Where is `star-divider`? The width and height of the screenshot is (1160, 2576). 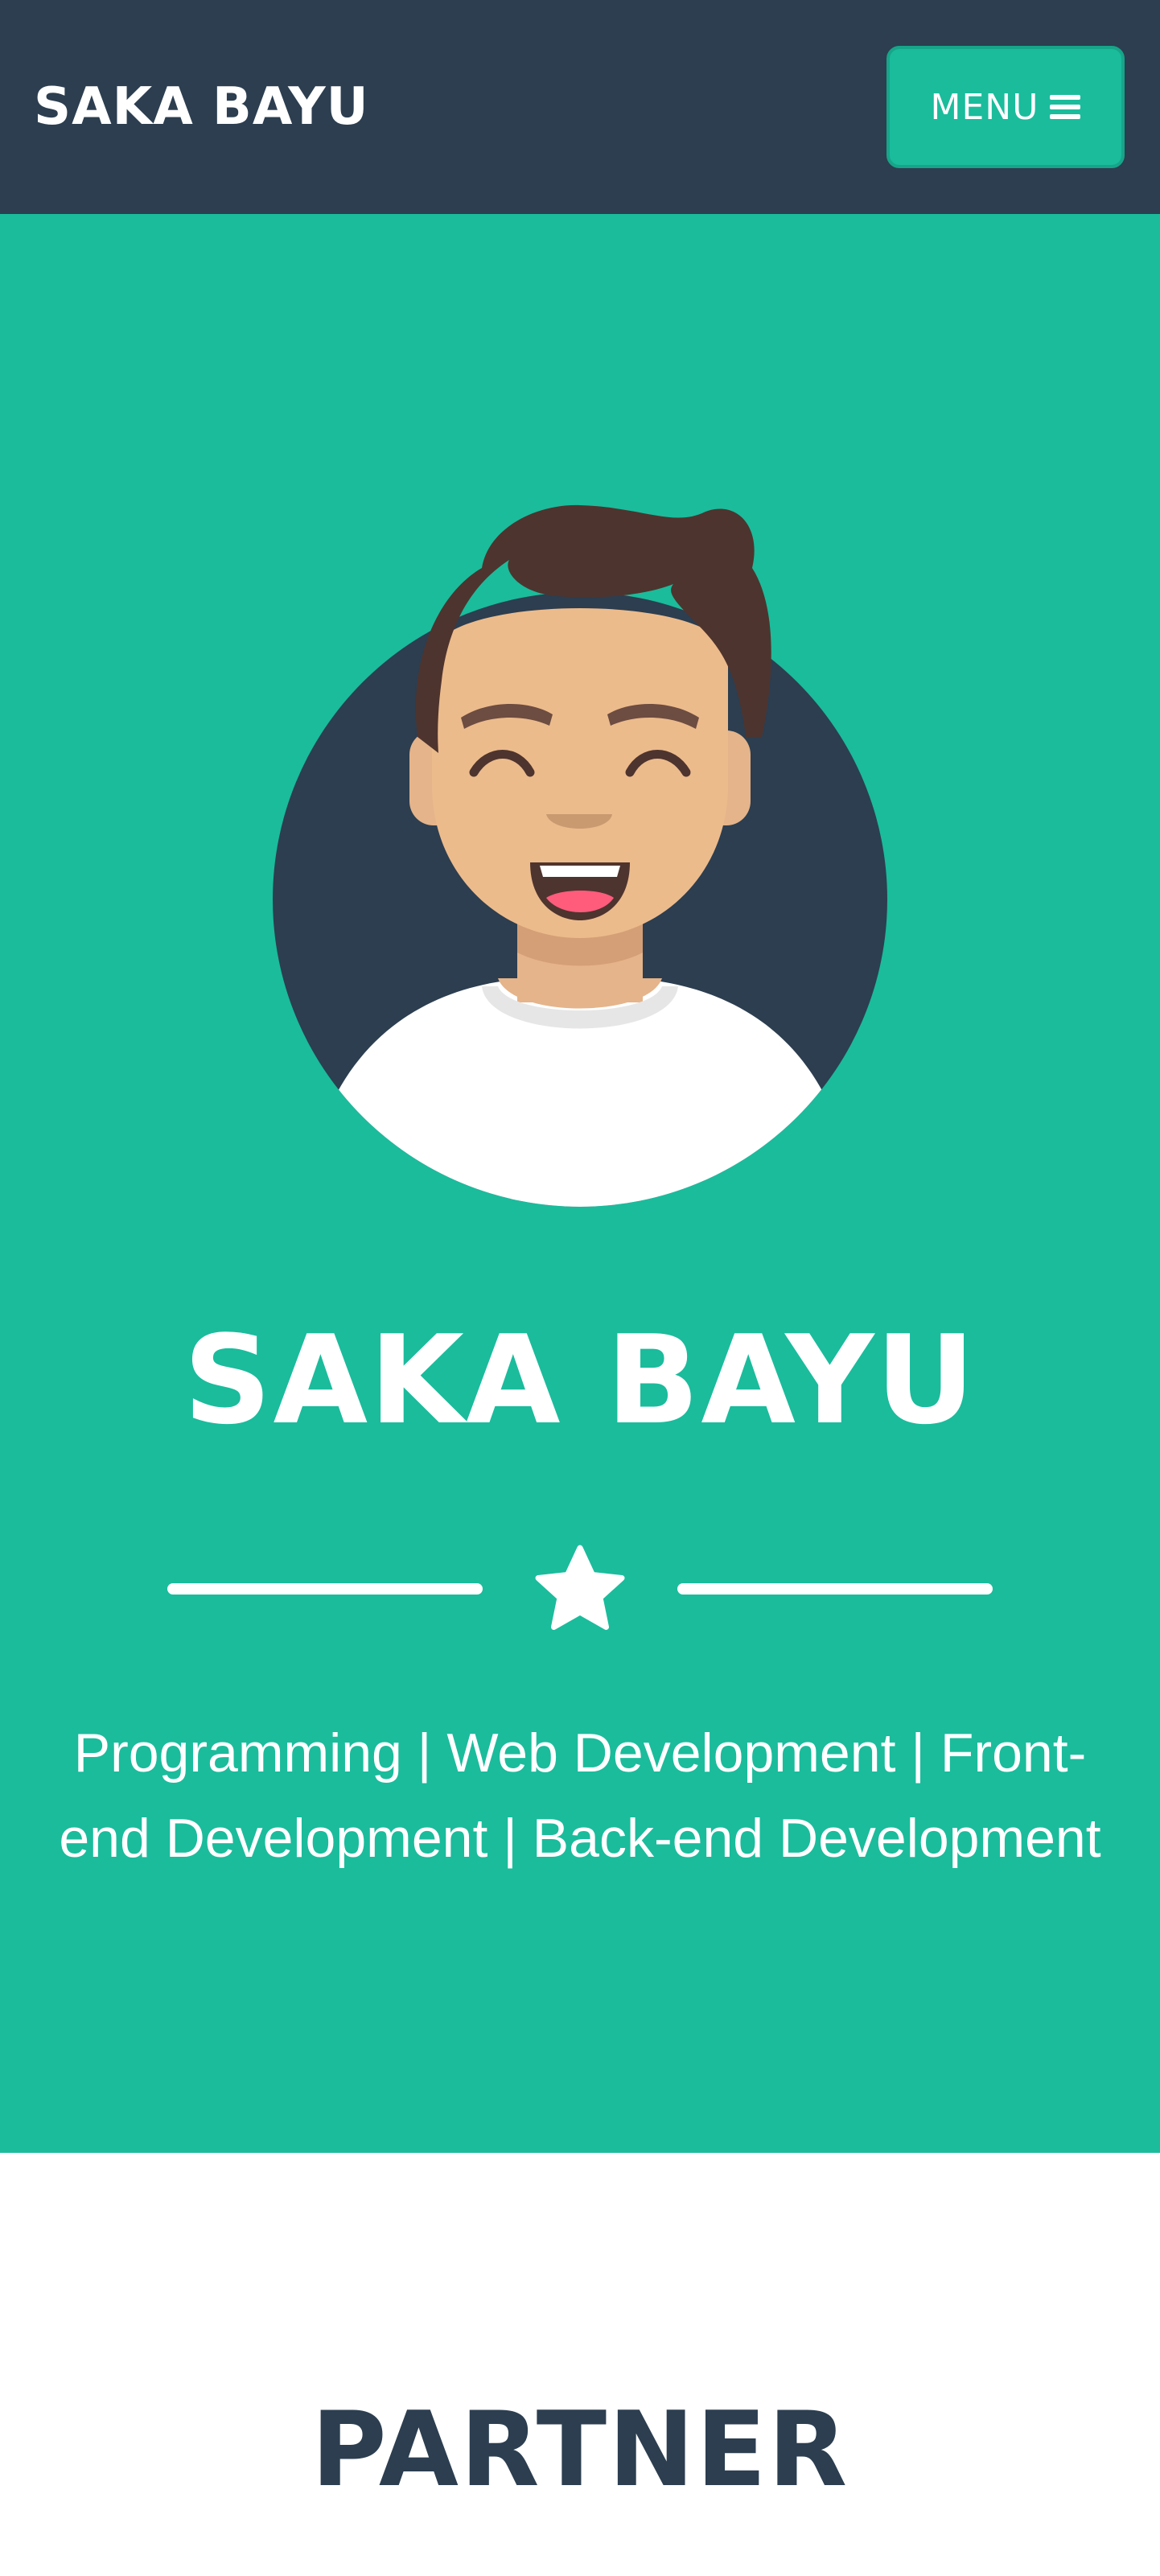 star-divider is located at coordinates (580, 1589).